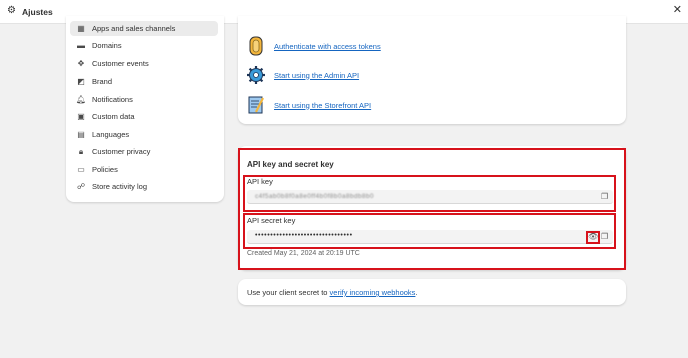 This screenshot has width=688, height=358. What do you see at coordinates (81, 81) in the screenshot?
I see `brand-icon: ◩` at bounding box center [81, 81].